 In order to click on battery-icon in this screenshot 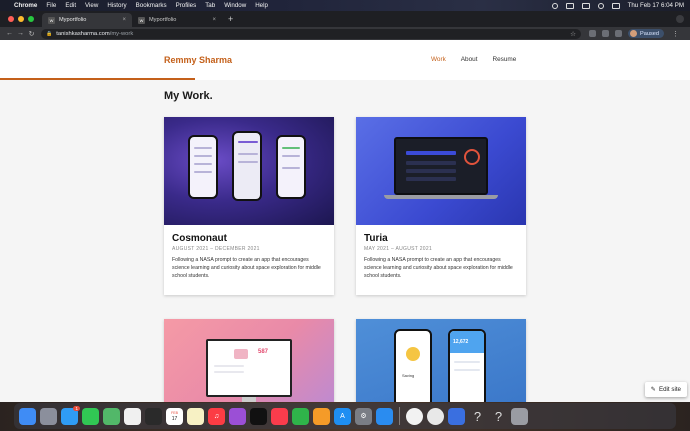, I will do `click(585, 5)`.